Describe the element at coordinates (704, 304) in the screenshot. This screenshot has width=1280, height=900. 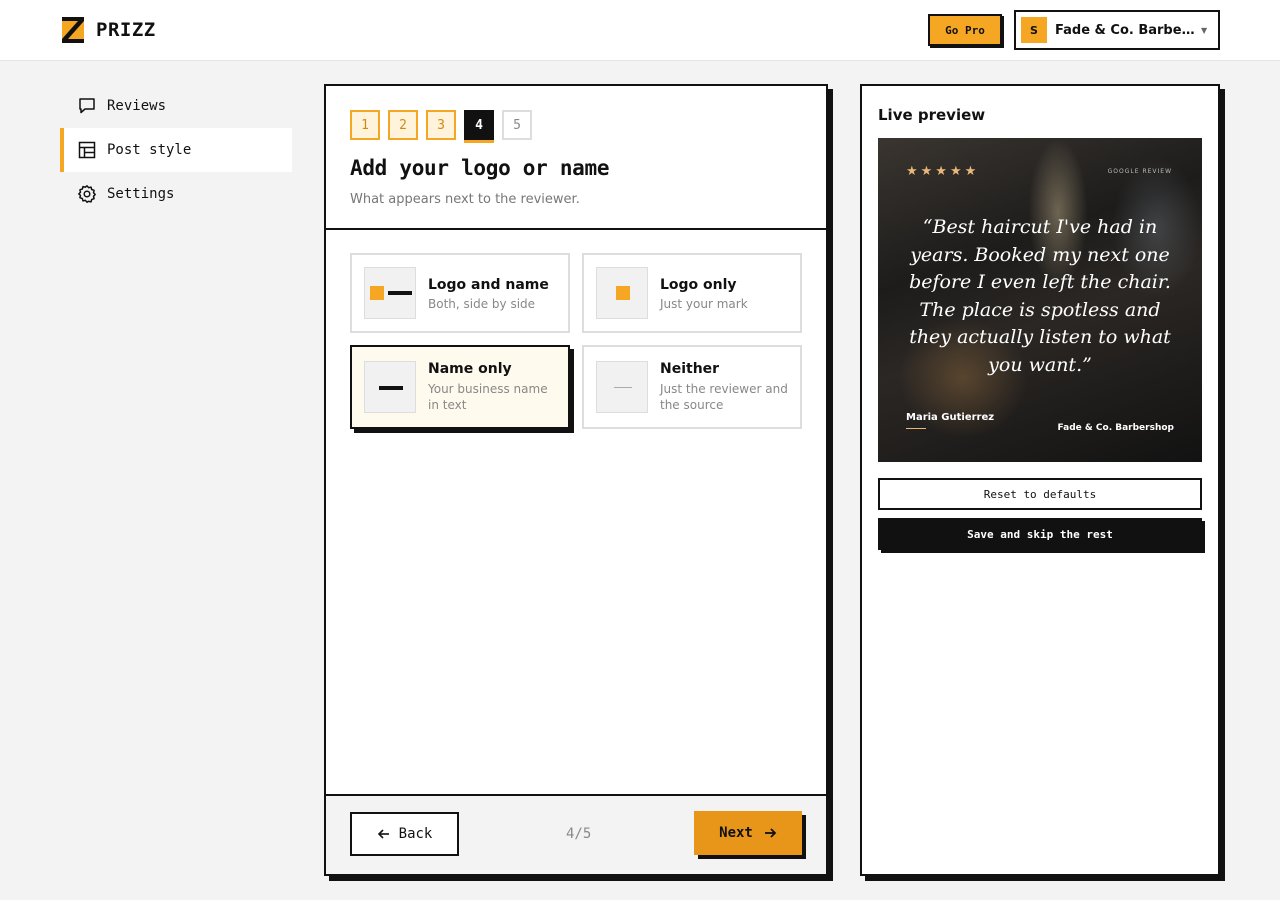
I see `option-description: Just your mark` at that location.